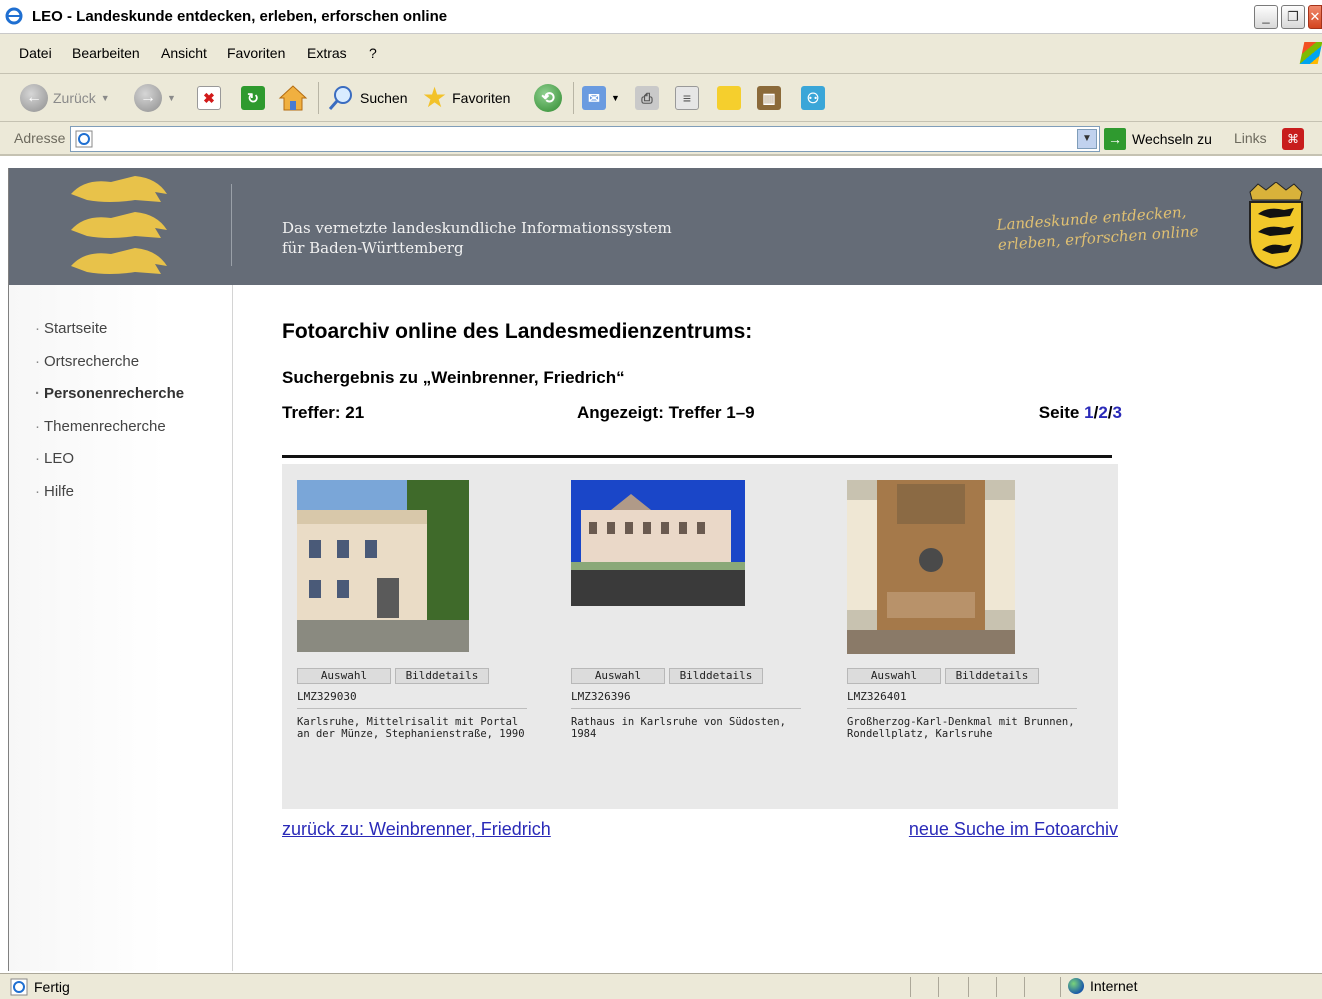  I want to click on edit-button: ≡, so click(687, 98).